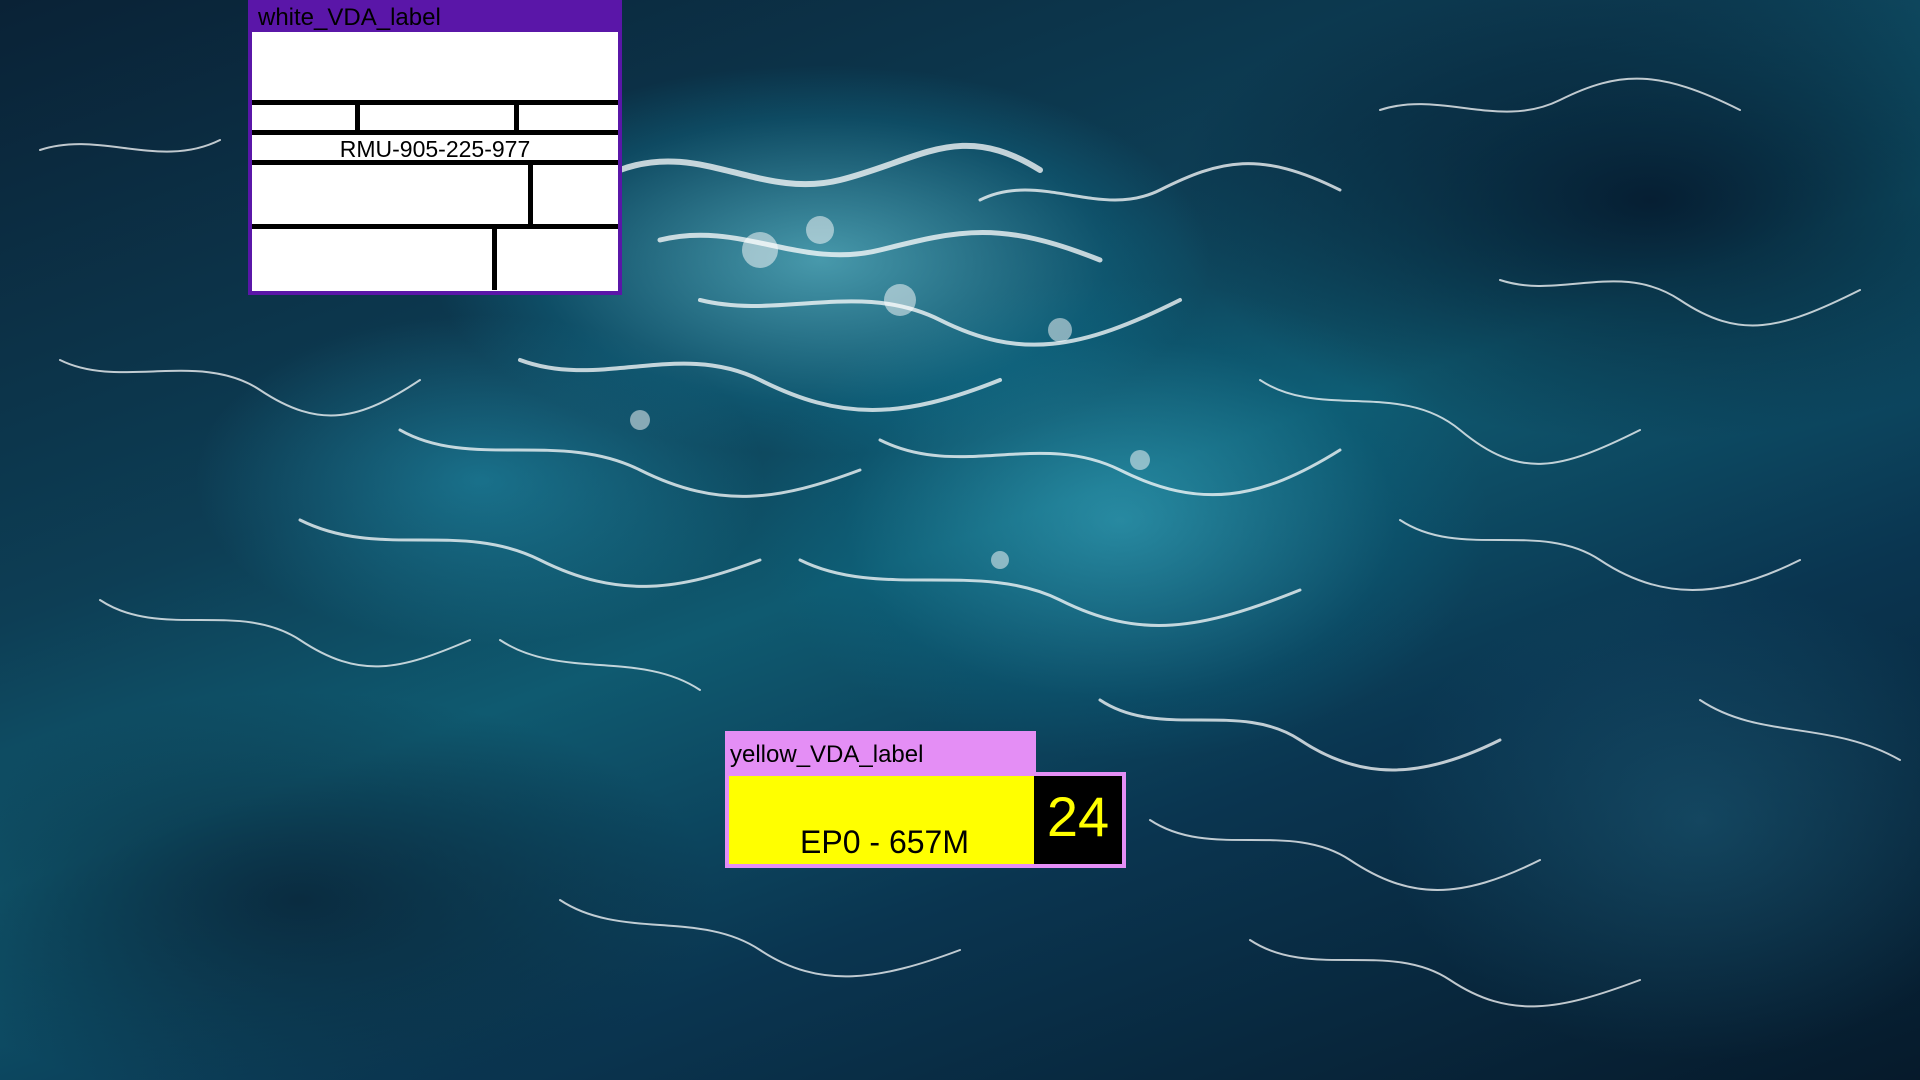 The height and width of the screenshot is (1080, 1920). What do you see at coordinates (1078, 820) in the screenshot?
I see `yellow-label-number: 24` at bounding box center [1078, 820].